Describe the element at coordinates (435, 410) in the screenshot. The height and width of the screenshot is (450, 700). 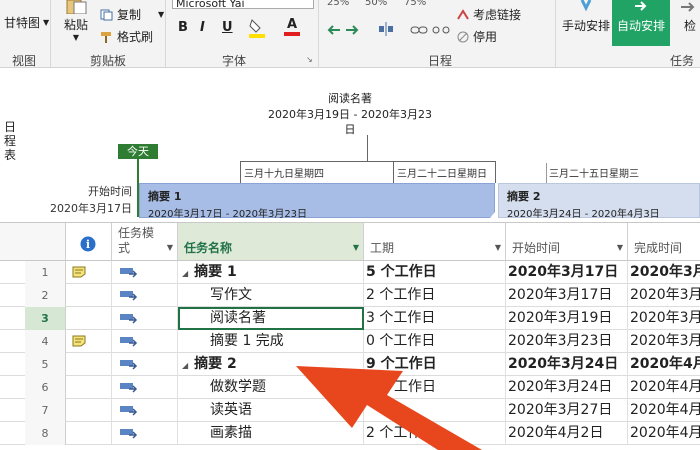
I see `duration-cell` at that location.